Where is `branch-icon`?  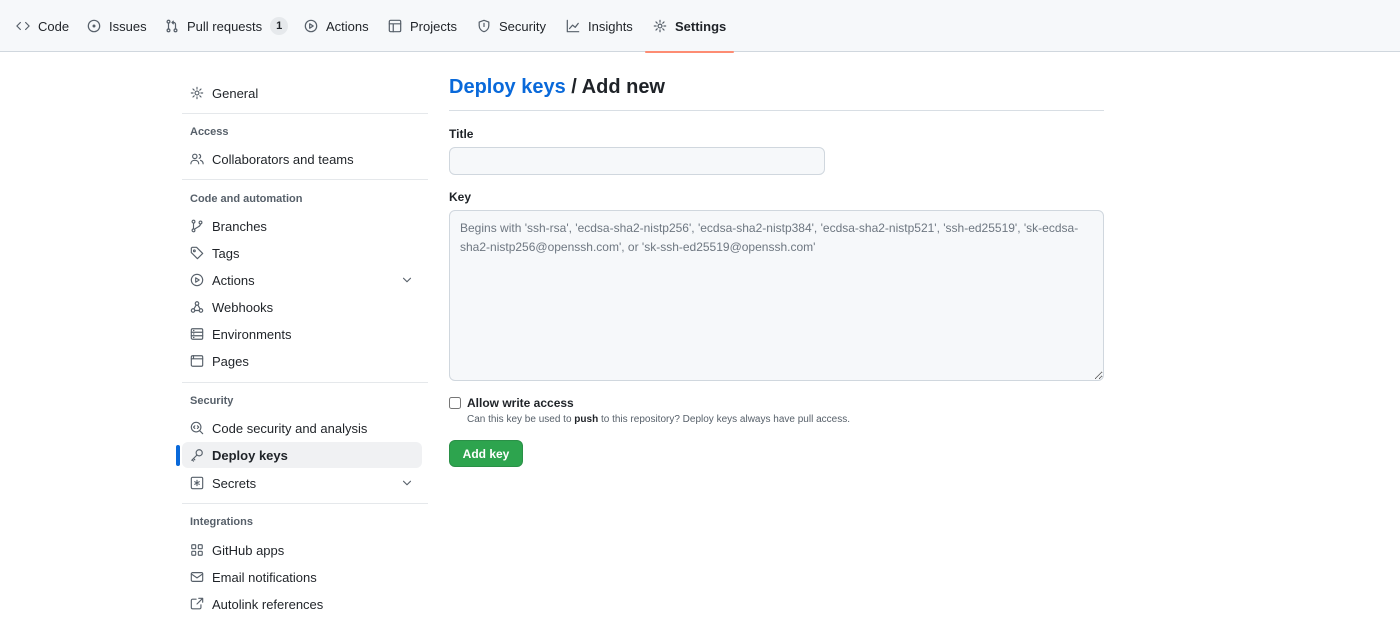 branch-icon is located at coordinates (197, 226).